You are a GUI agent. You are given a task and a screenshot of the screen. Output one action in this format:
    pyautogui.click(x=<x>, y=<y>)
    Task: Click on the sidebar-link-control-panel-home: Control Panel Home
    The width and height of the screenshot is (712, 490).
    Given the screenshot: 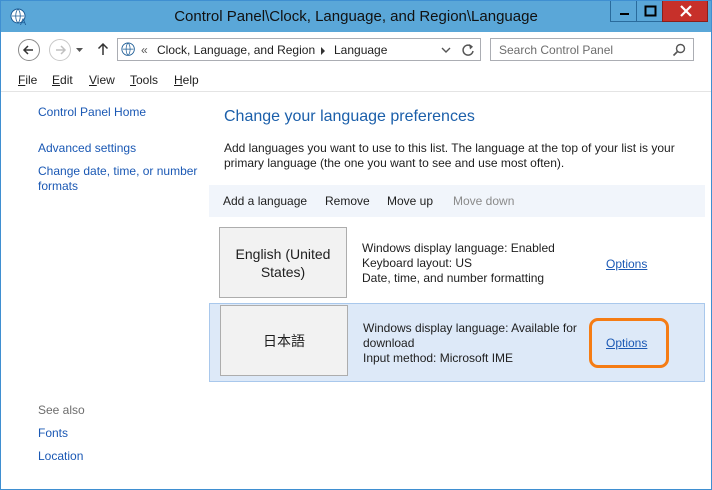 What is the action you would take?
    pyautogui.click(x=92, y=112)
    